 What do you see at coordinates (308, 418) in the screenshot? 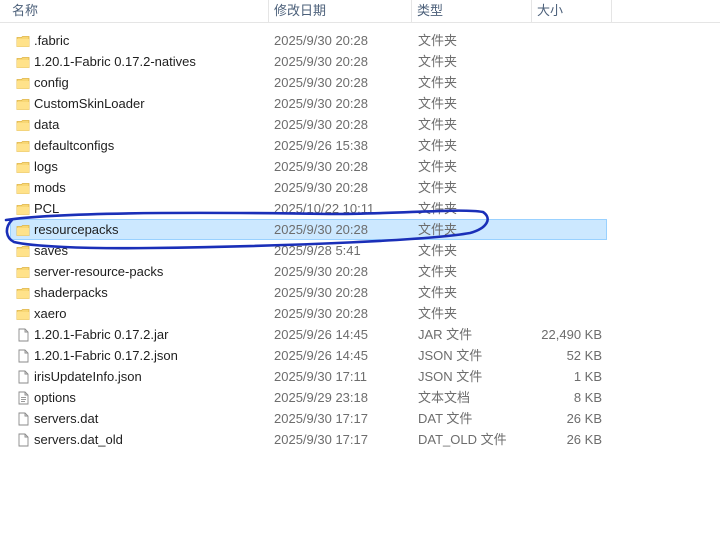
I see `file-row: servers.dat 2025/9/30 17:17 DAT 文件 26 KB` at bounding box center [308, 418].